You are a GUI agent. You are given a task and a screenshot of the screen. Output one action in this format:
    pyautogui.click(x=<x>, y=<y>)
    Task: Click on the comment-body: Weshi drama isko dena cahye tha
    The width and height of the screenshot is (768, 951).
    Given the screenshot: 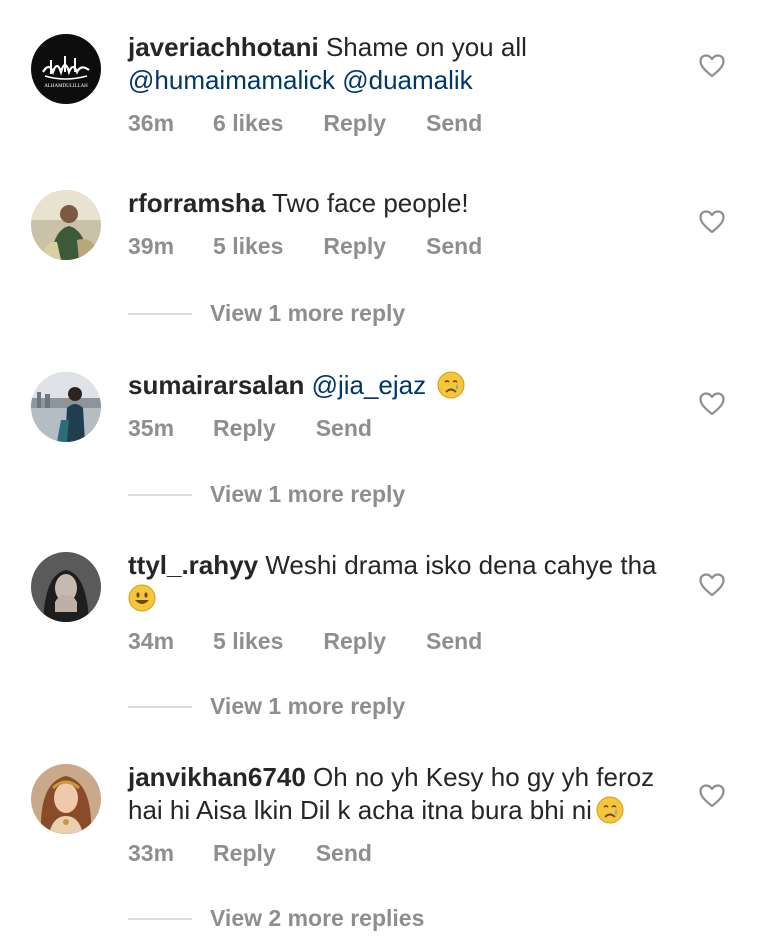 What is the action you would take?
    pyautogui.click(x=461, y=565)
    